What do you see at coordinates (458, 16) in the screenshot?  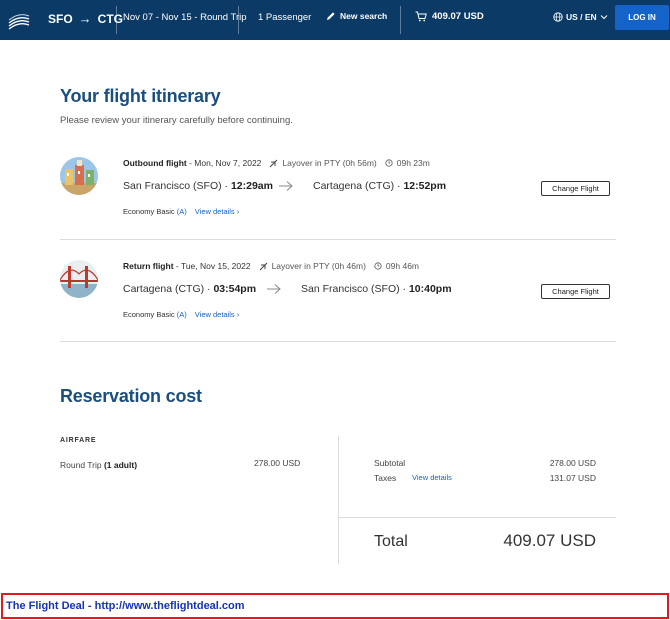 I see `cart-total: 409.07 USD` at bounding box center [458, 16].